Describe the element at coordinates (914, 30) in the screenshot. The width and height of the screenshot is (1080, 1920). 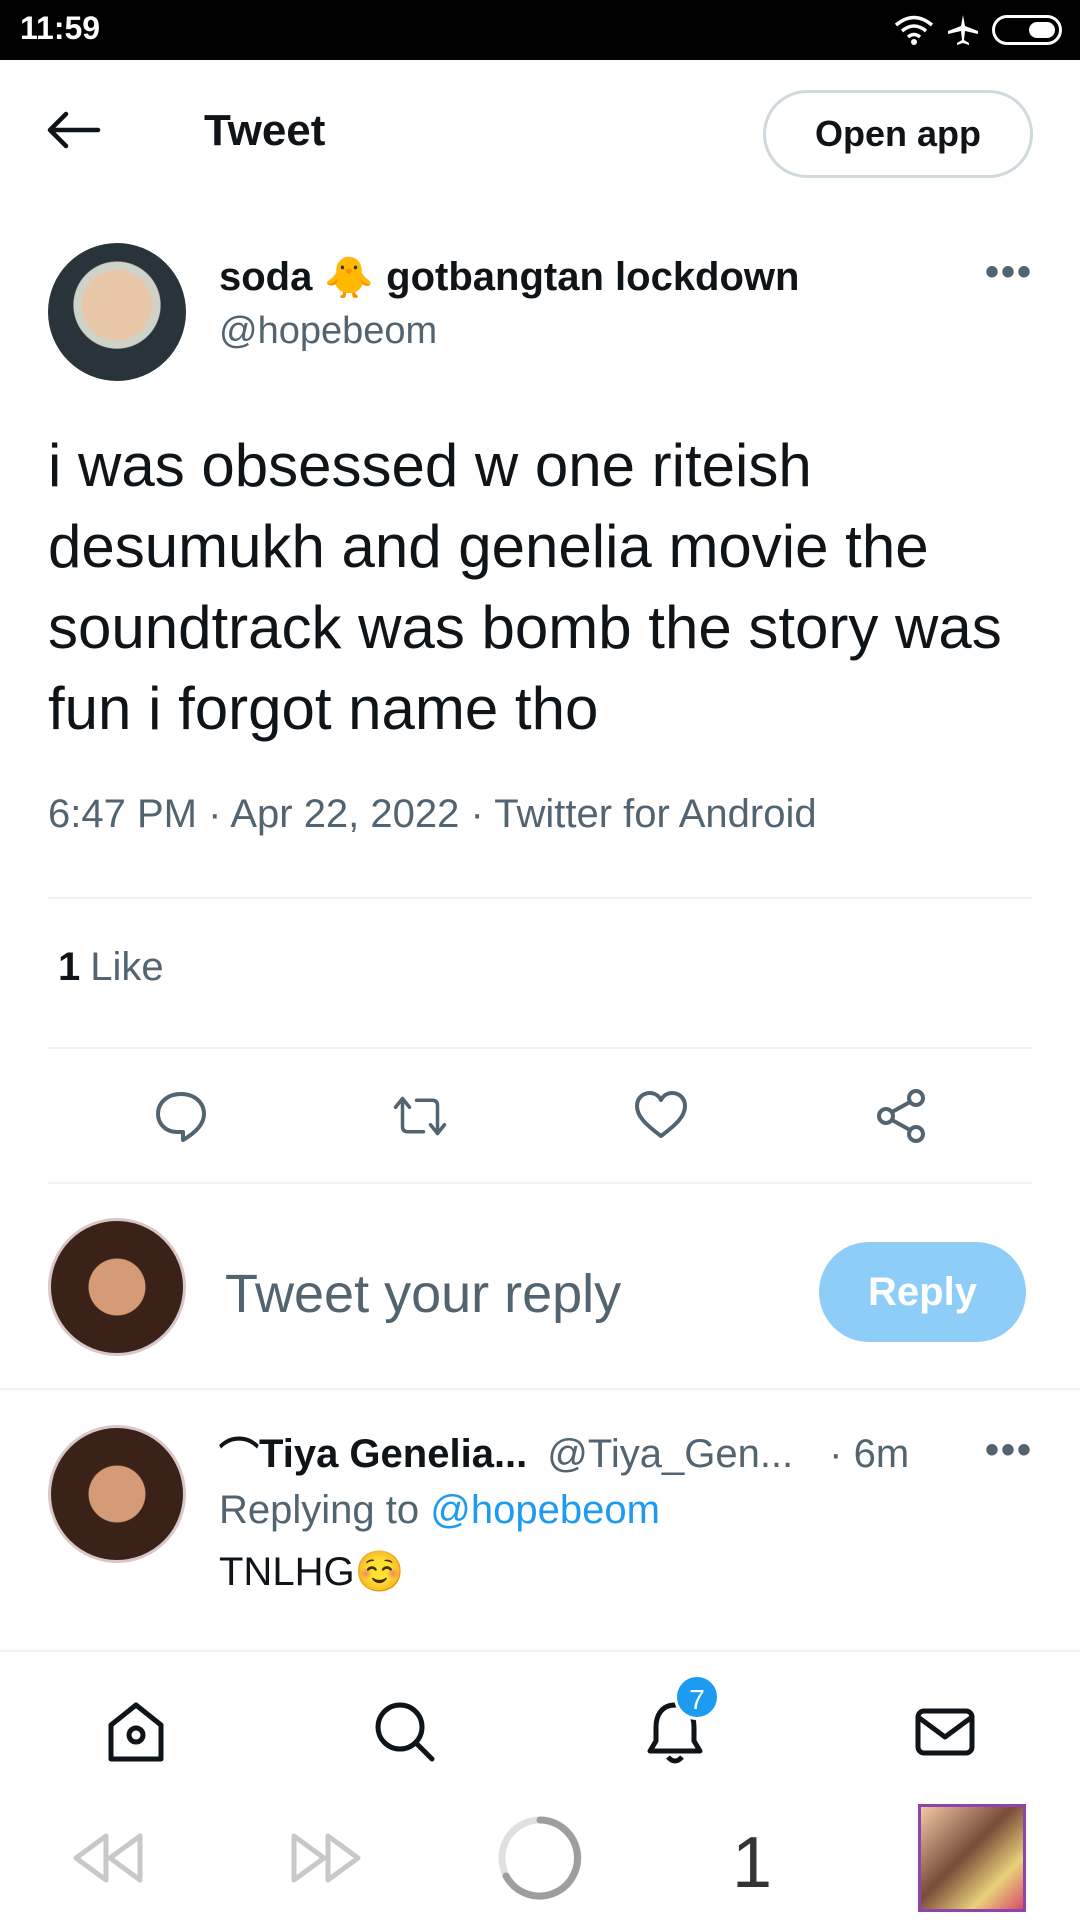
I see `wifi-icon` at that location.